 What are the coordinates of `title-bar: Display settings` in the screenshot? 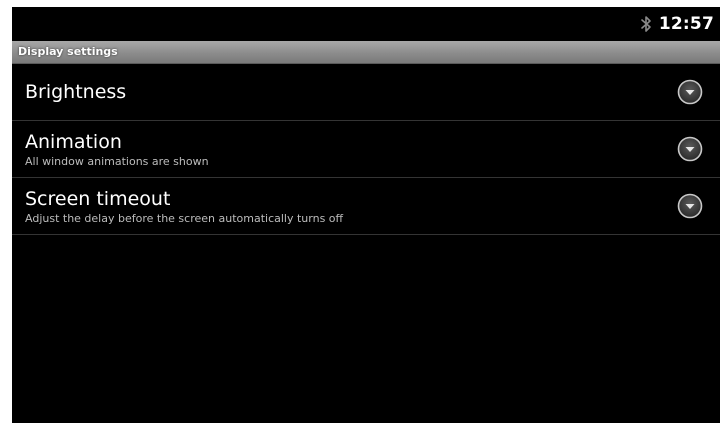 It's located at (366, 52).